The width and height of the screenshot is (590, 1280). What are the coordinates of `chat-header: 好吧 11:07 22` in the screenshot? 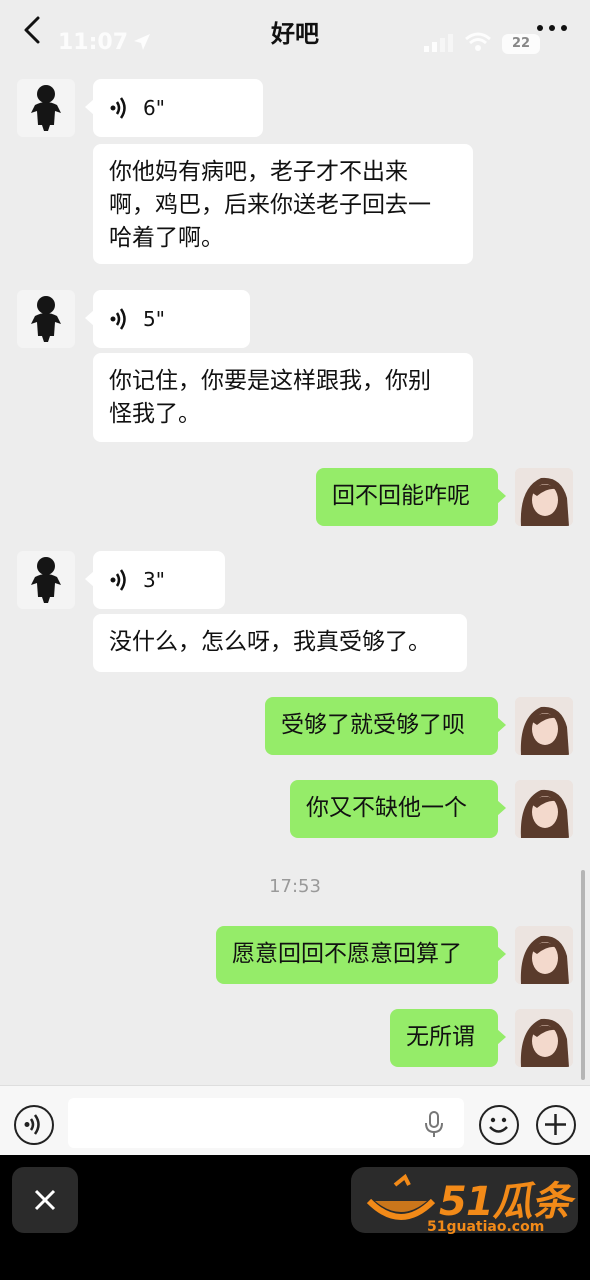 It's located at (295, 30).